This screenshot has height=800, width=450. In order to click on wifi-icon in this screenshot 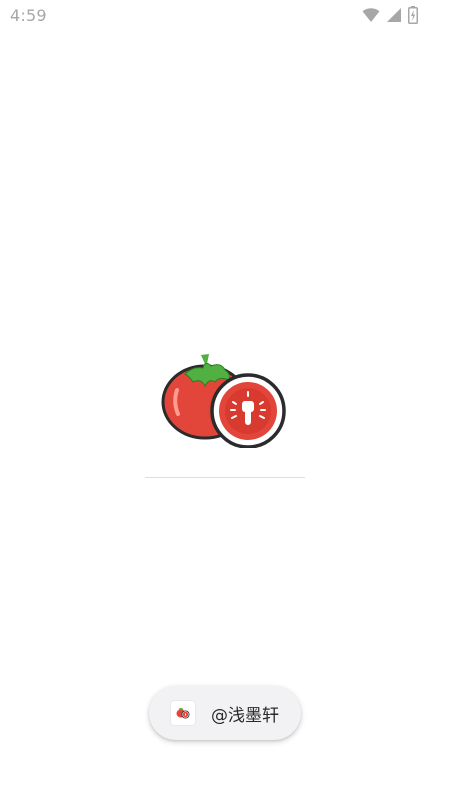, I will do `click(371, 15)`.